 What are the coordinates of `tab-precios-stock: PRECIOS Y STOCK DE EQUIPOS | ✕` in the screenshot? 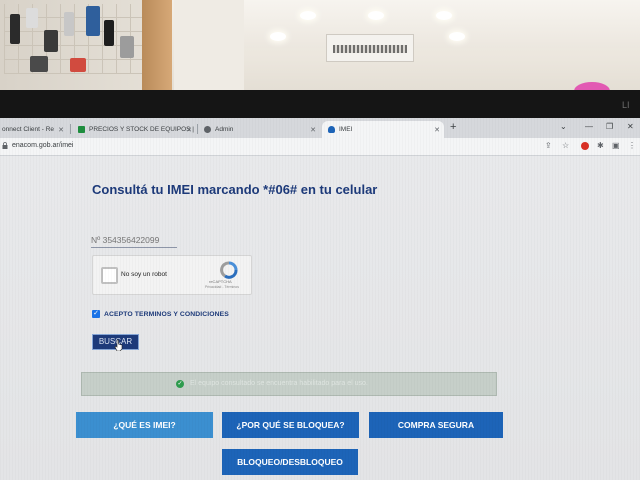 It's located at (134, 129).